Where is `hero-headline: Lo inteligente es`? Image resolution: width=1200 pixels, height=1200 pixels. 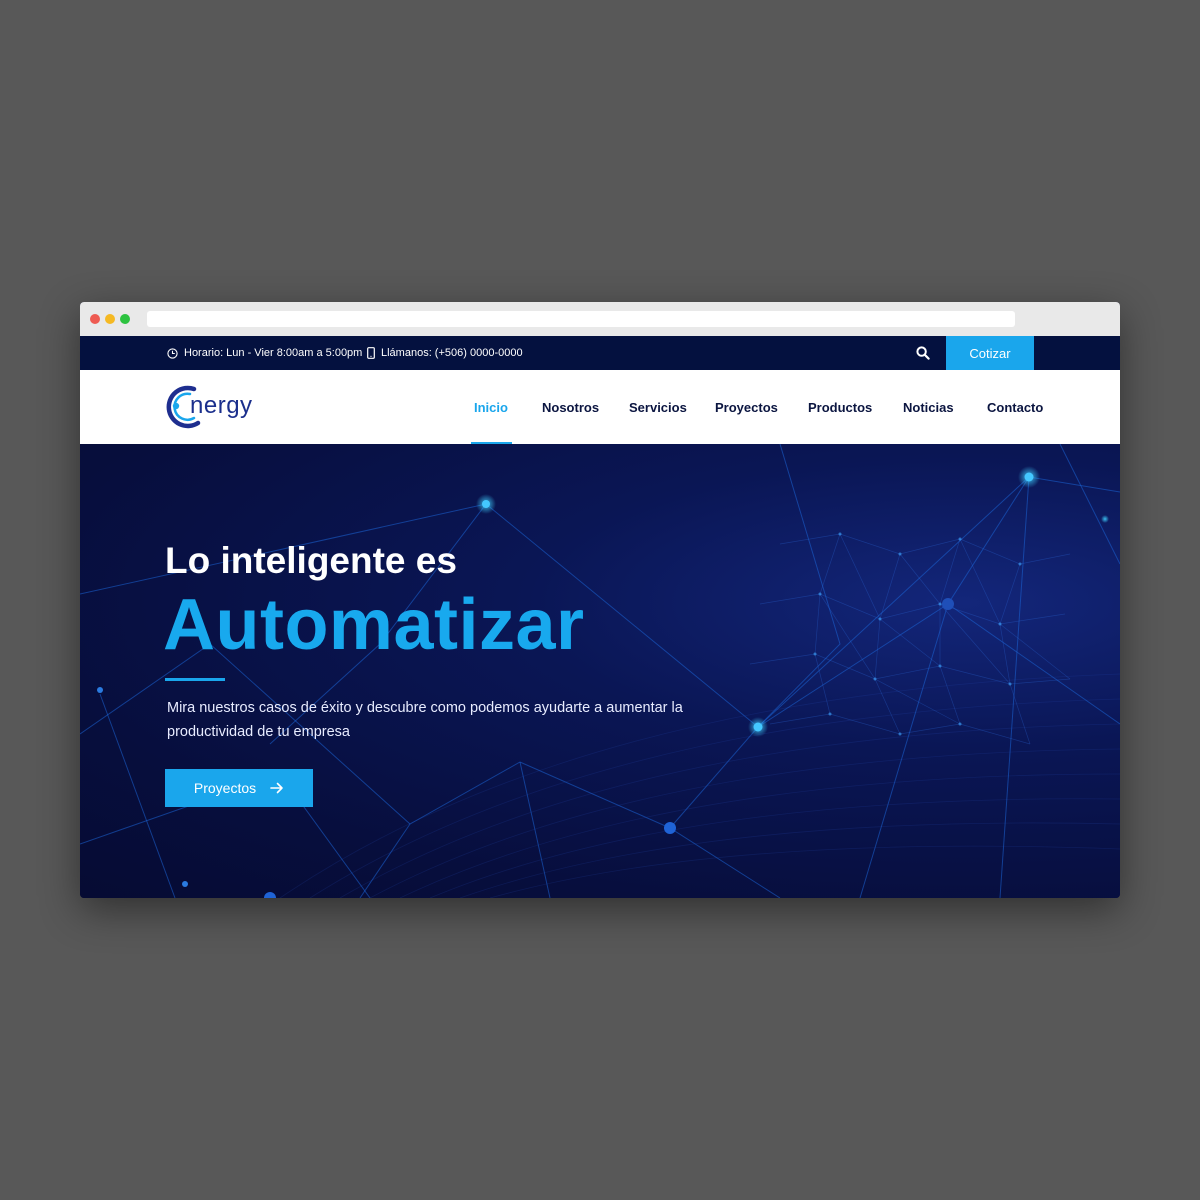
hero-headline: Lo inteligente es is located at coordinates (311, 560).